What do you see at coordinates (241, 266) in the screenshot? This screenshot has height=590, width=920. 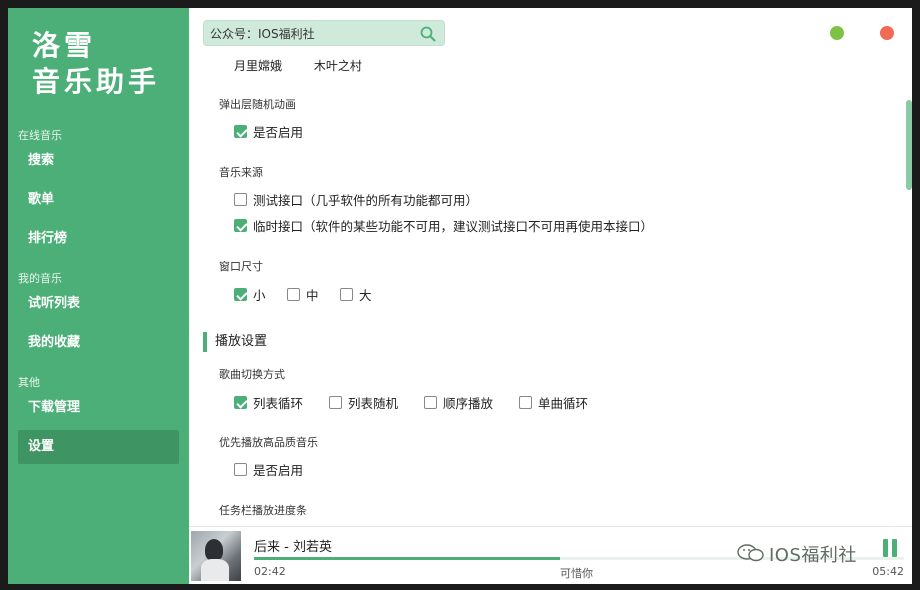 I see `window-size-label: 窗口尺寸` at bounding box center [241, 266].